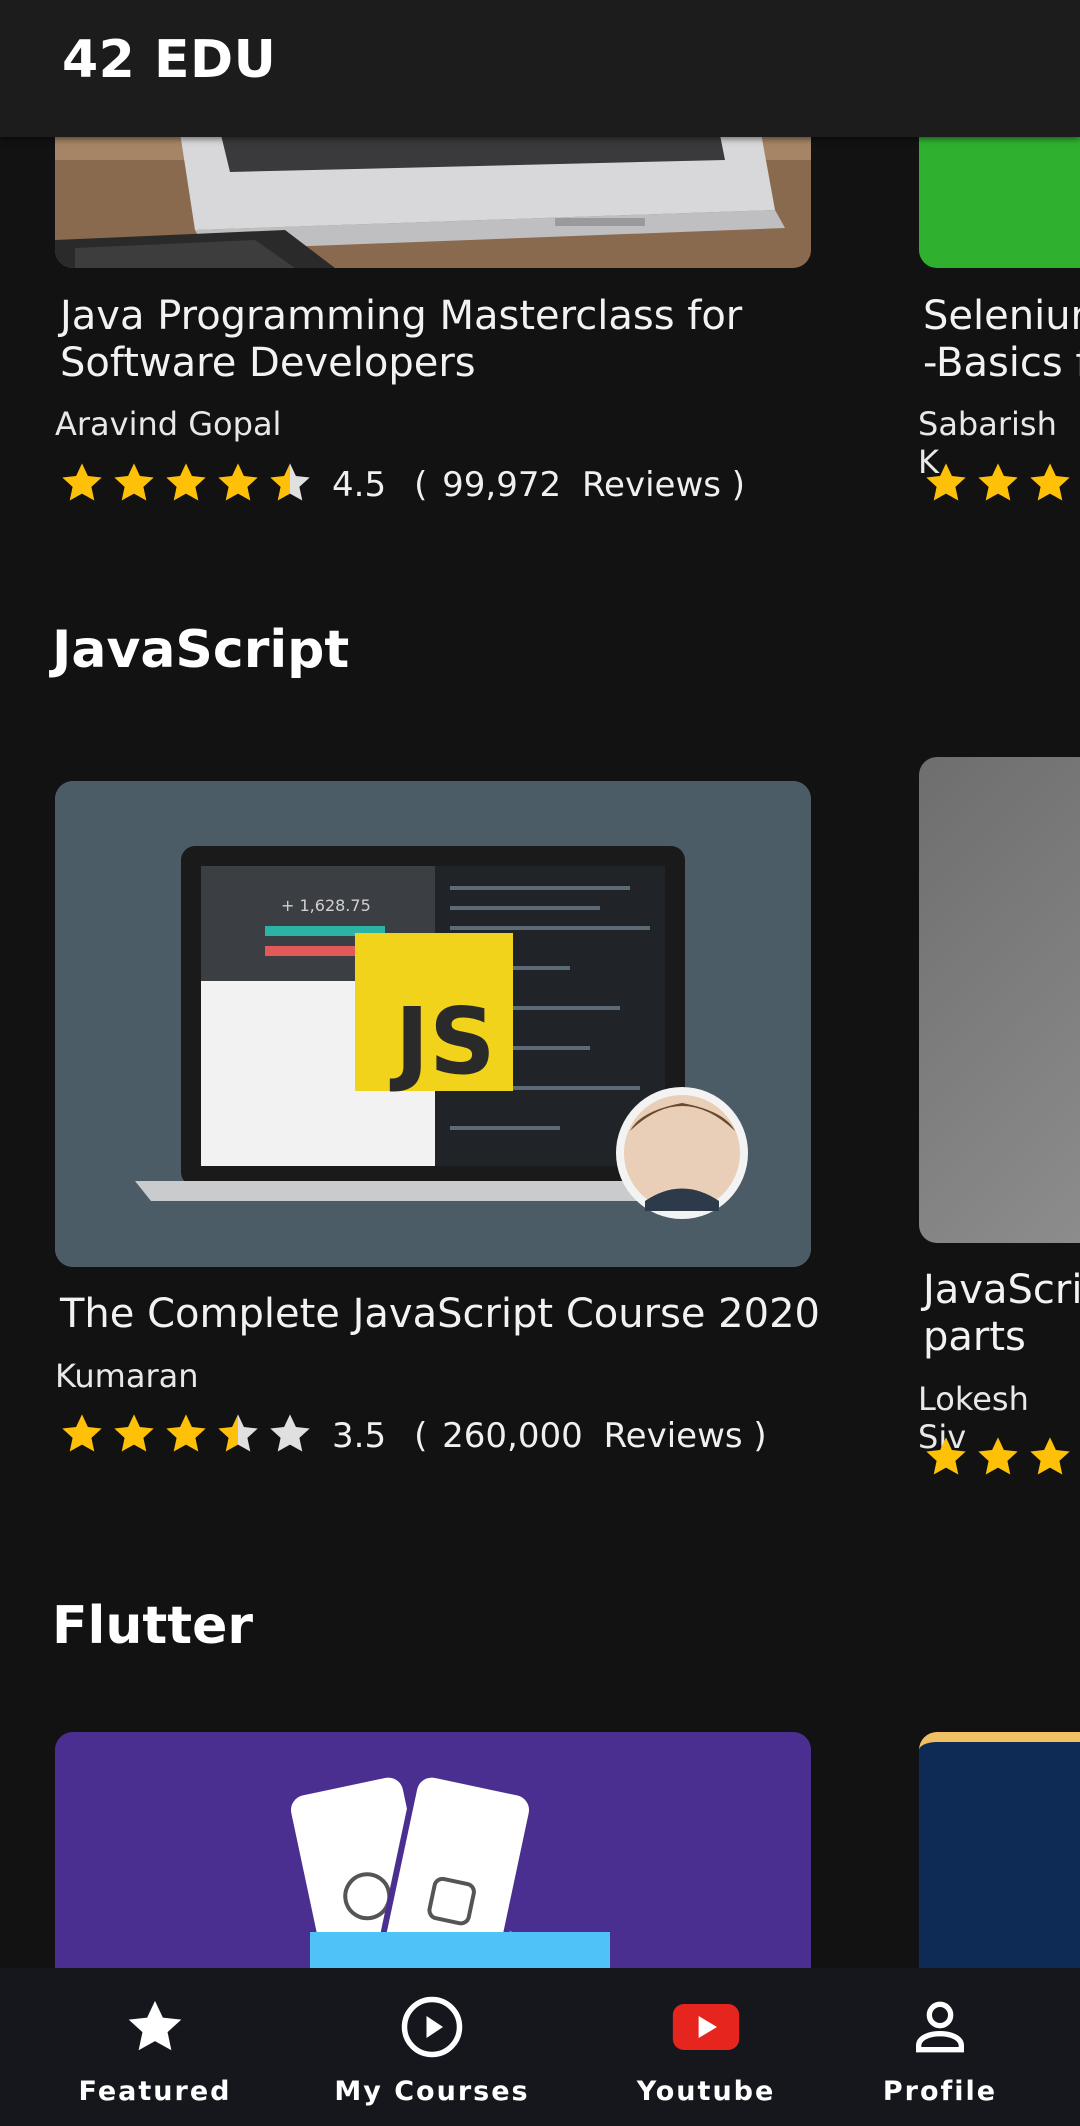  Describe the element at coordinates (401, 316) in the screenshot. I see `course-title: Java Programming Masterclass for` at that location.